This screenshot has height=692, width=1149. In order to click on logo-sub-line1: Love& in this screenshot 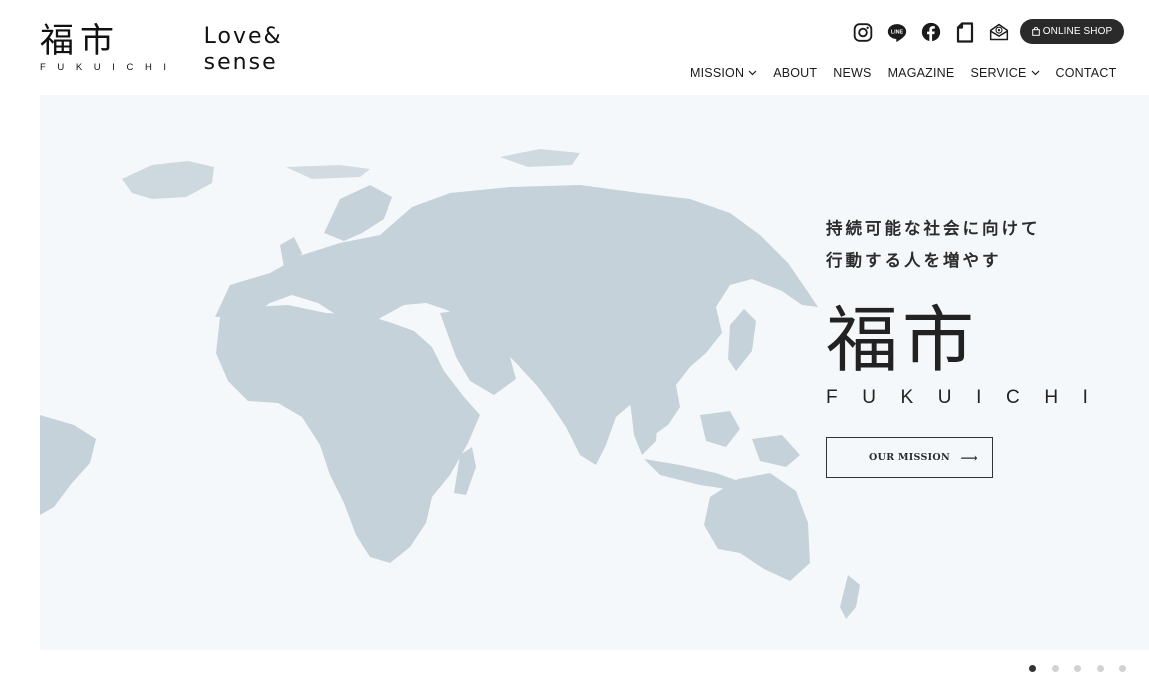, I will do `click(243, 36)`.